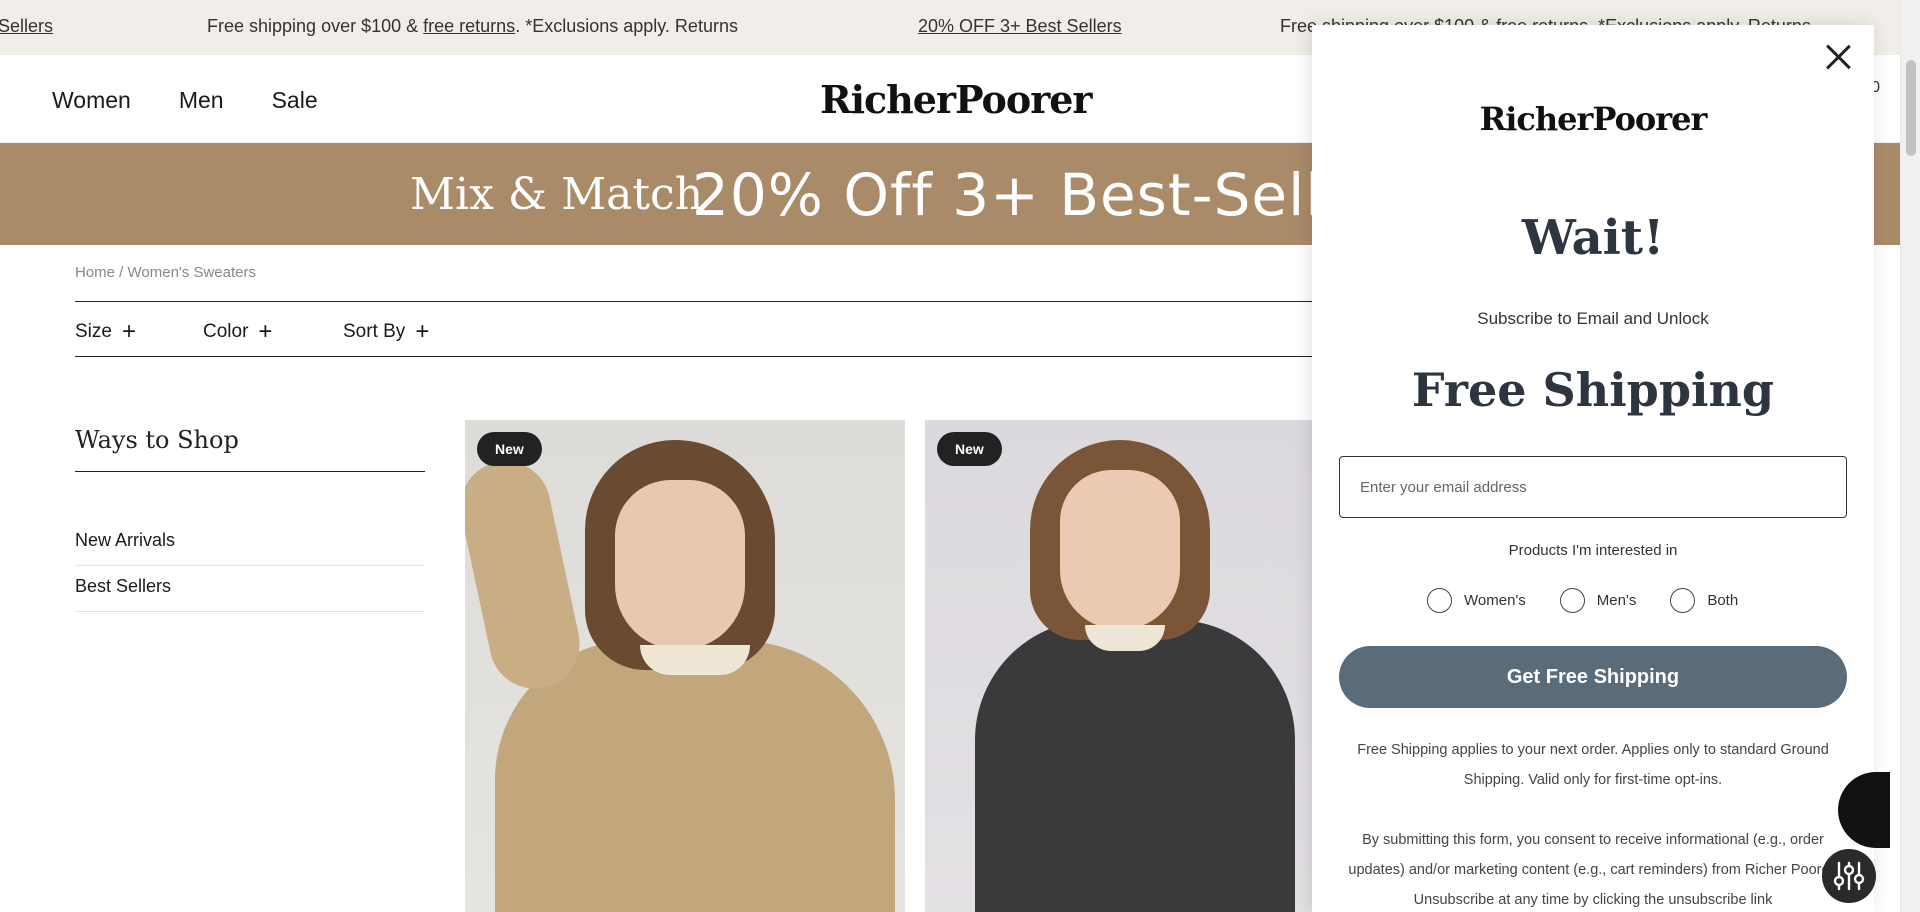 The height and width of the screenshot is (912, 1920). Describe the element at coordinates (315, 26) in the screenshot. I see `announcement-shipping-prefix: Free shipping over $100 &` at that location.